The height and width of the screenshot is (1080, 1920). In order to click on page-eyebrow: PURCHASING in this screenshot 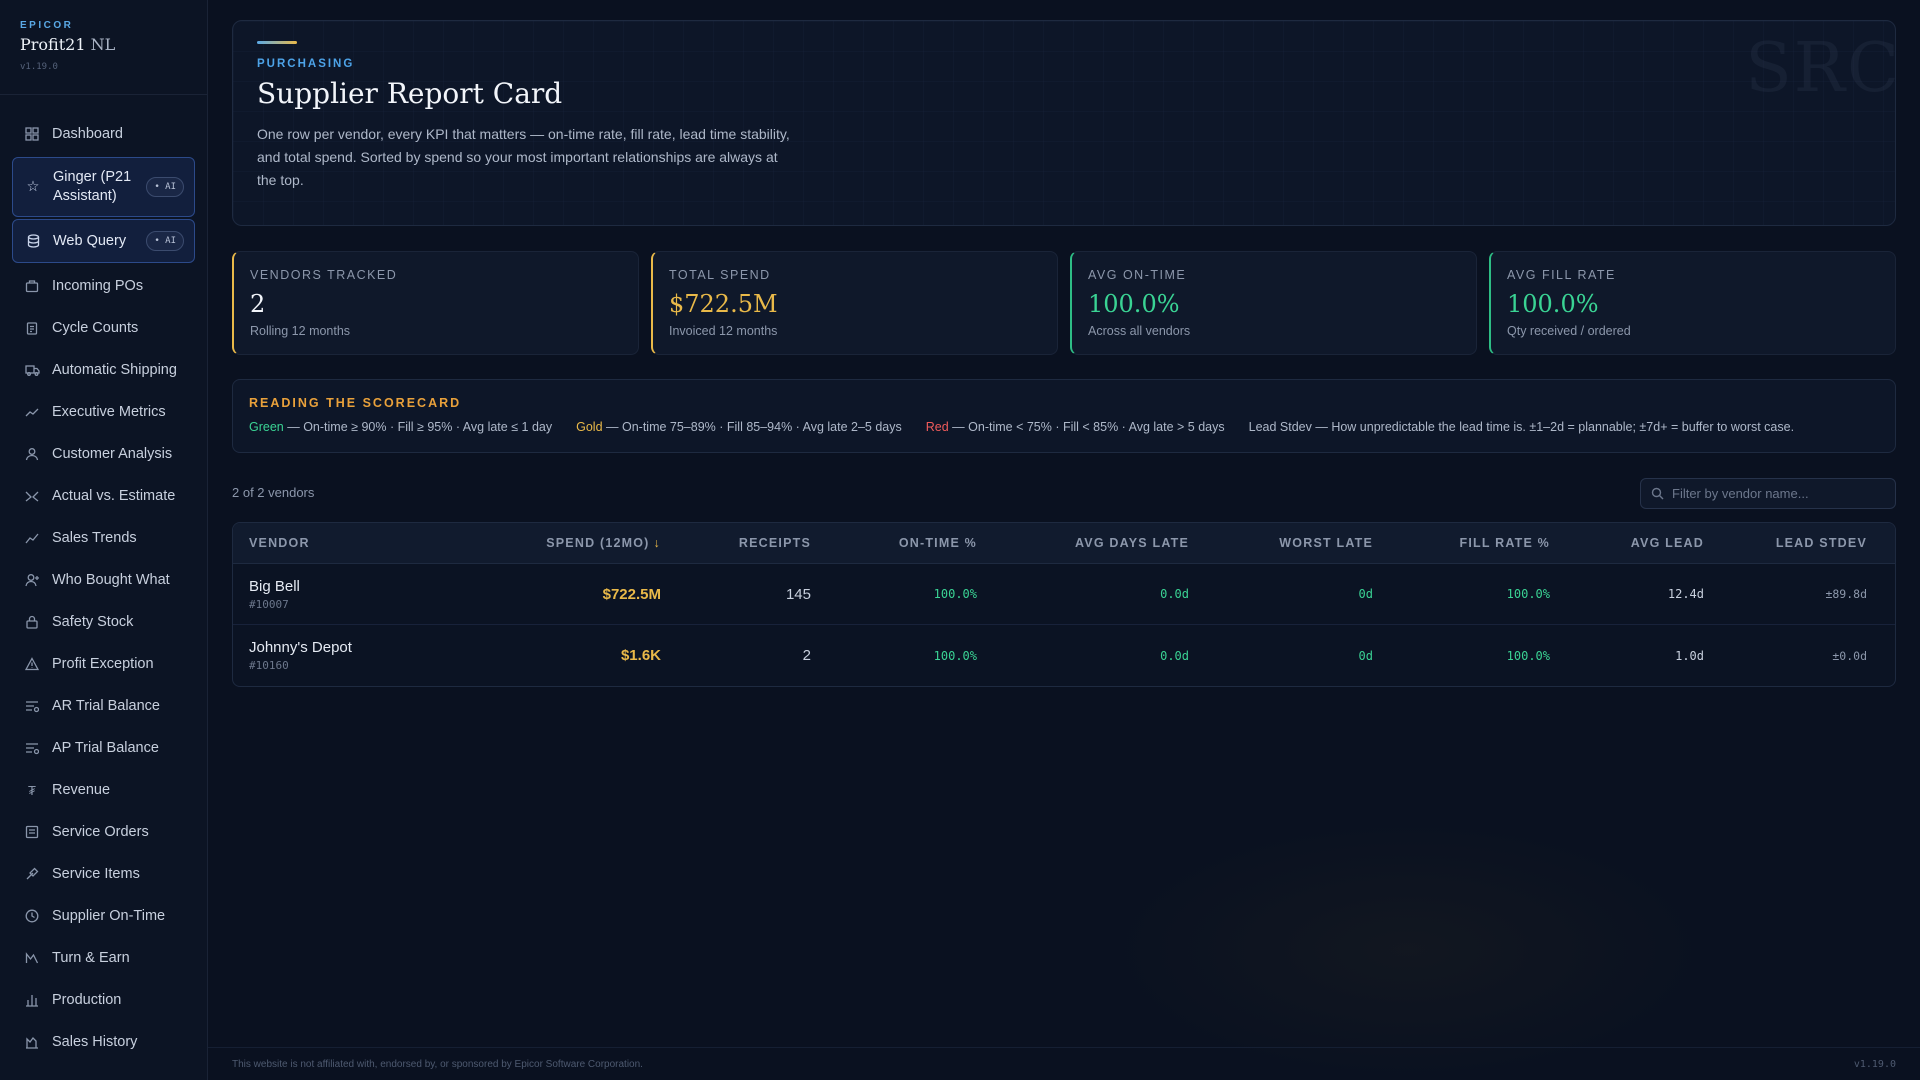, I will do `click(306, 64)`.